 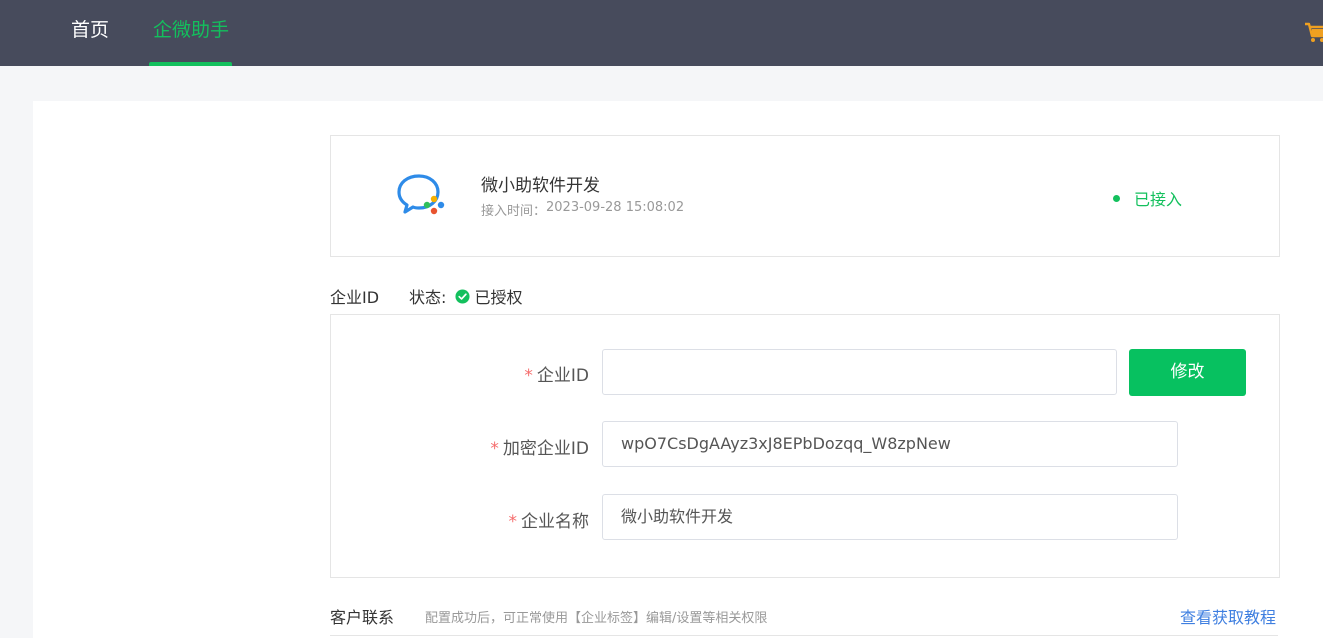 What do you see at coordinates (890, 444) in the screenshot?
I see `encrypted-id-input: wpO7CsDgAAyz3xJ8EPbDozqq_W8zpNew` at bounding box center [890, 444].